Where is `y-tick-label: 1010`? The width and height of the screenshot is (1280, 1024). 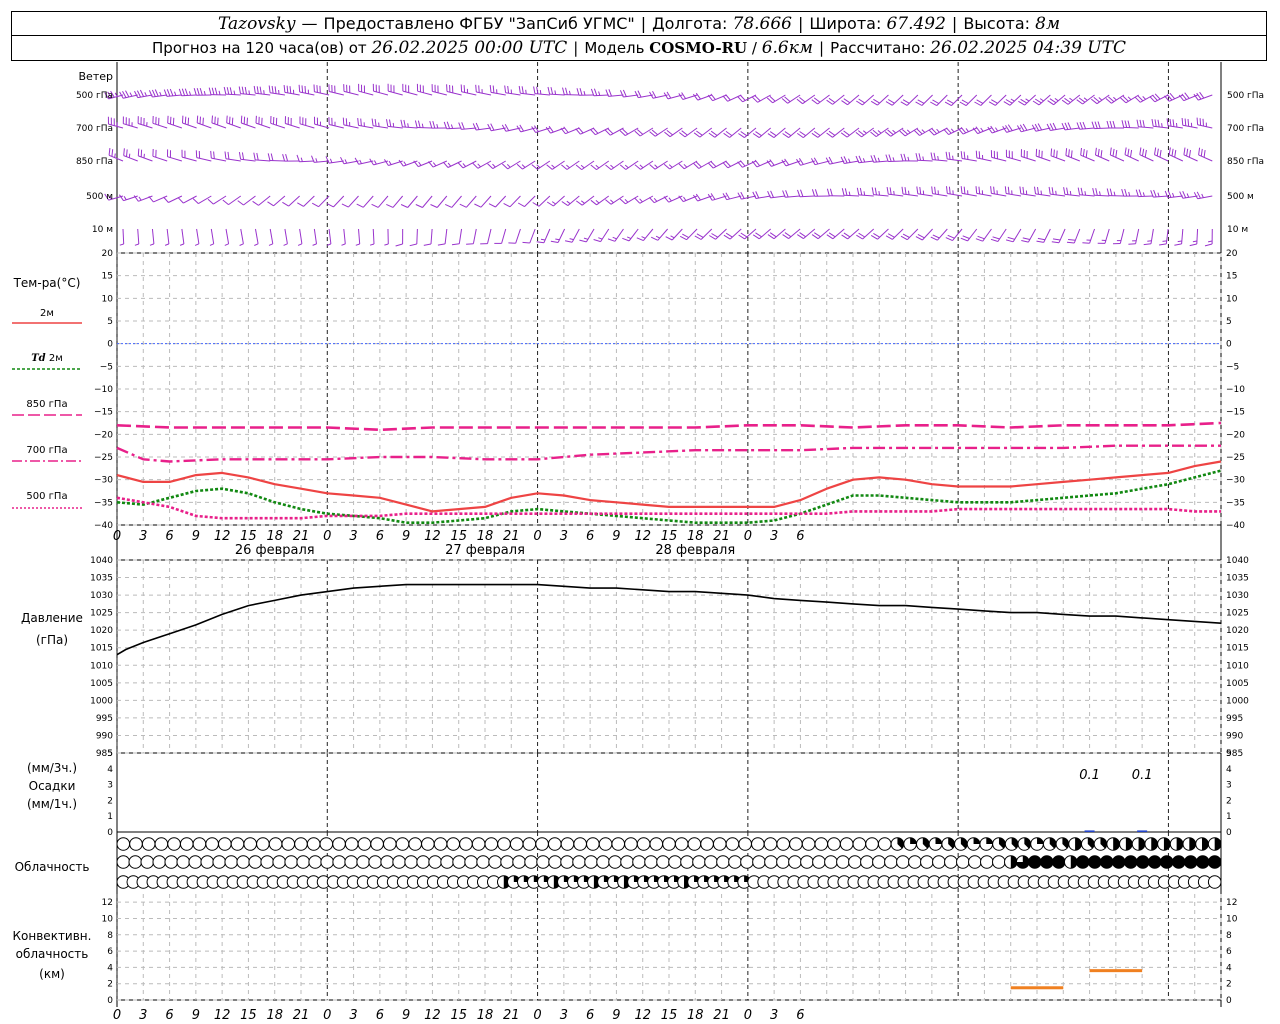 y-tick-label: 1010 is located at coordinates (1237, 666).